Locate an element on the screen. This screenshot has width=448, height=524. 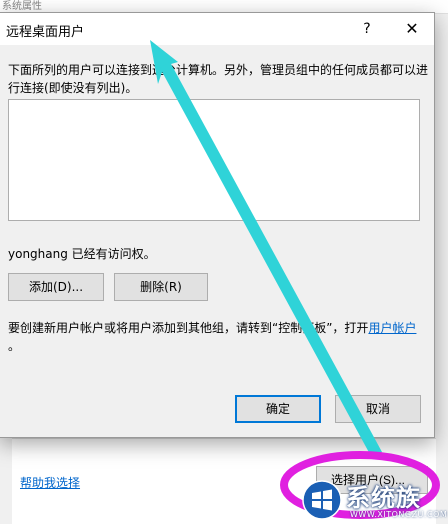
watermark: 系统族 WWW.XITONGZU.COM is located at coordinates (372, 500).